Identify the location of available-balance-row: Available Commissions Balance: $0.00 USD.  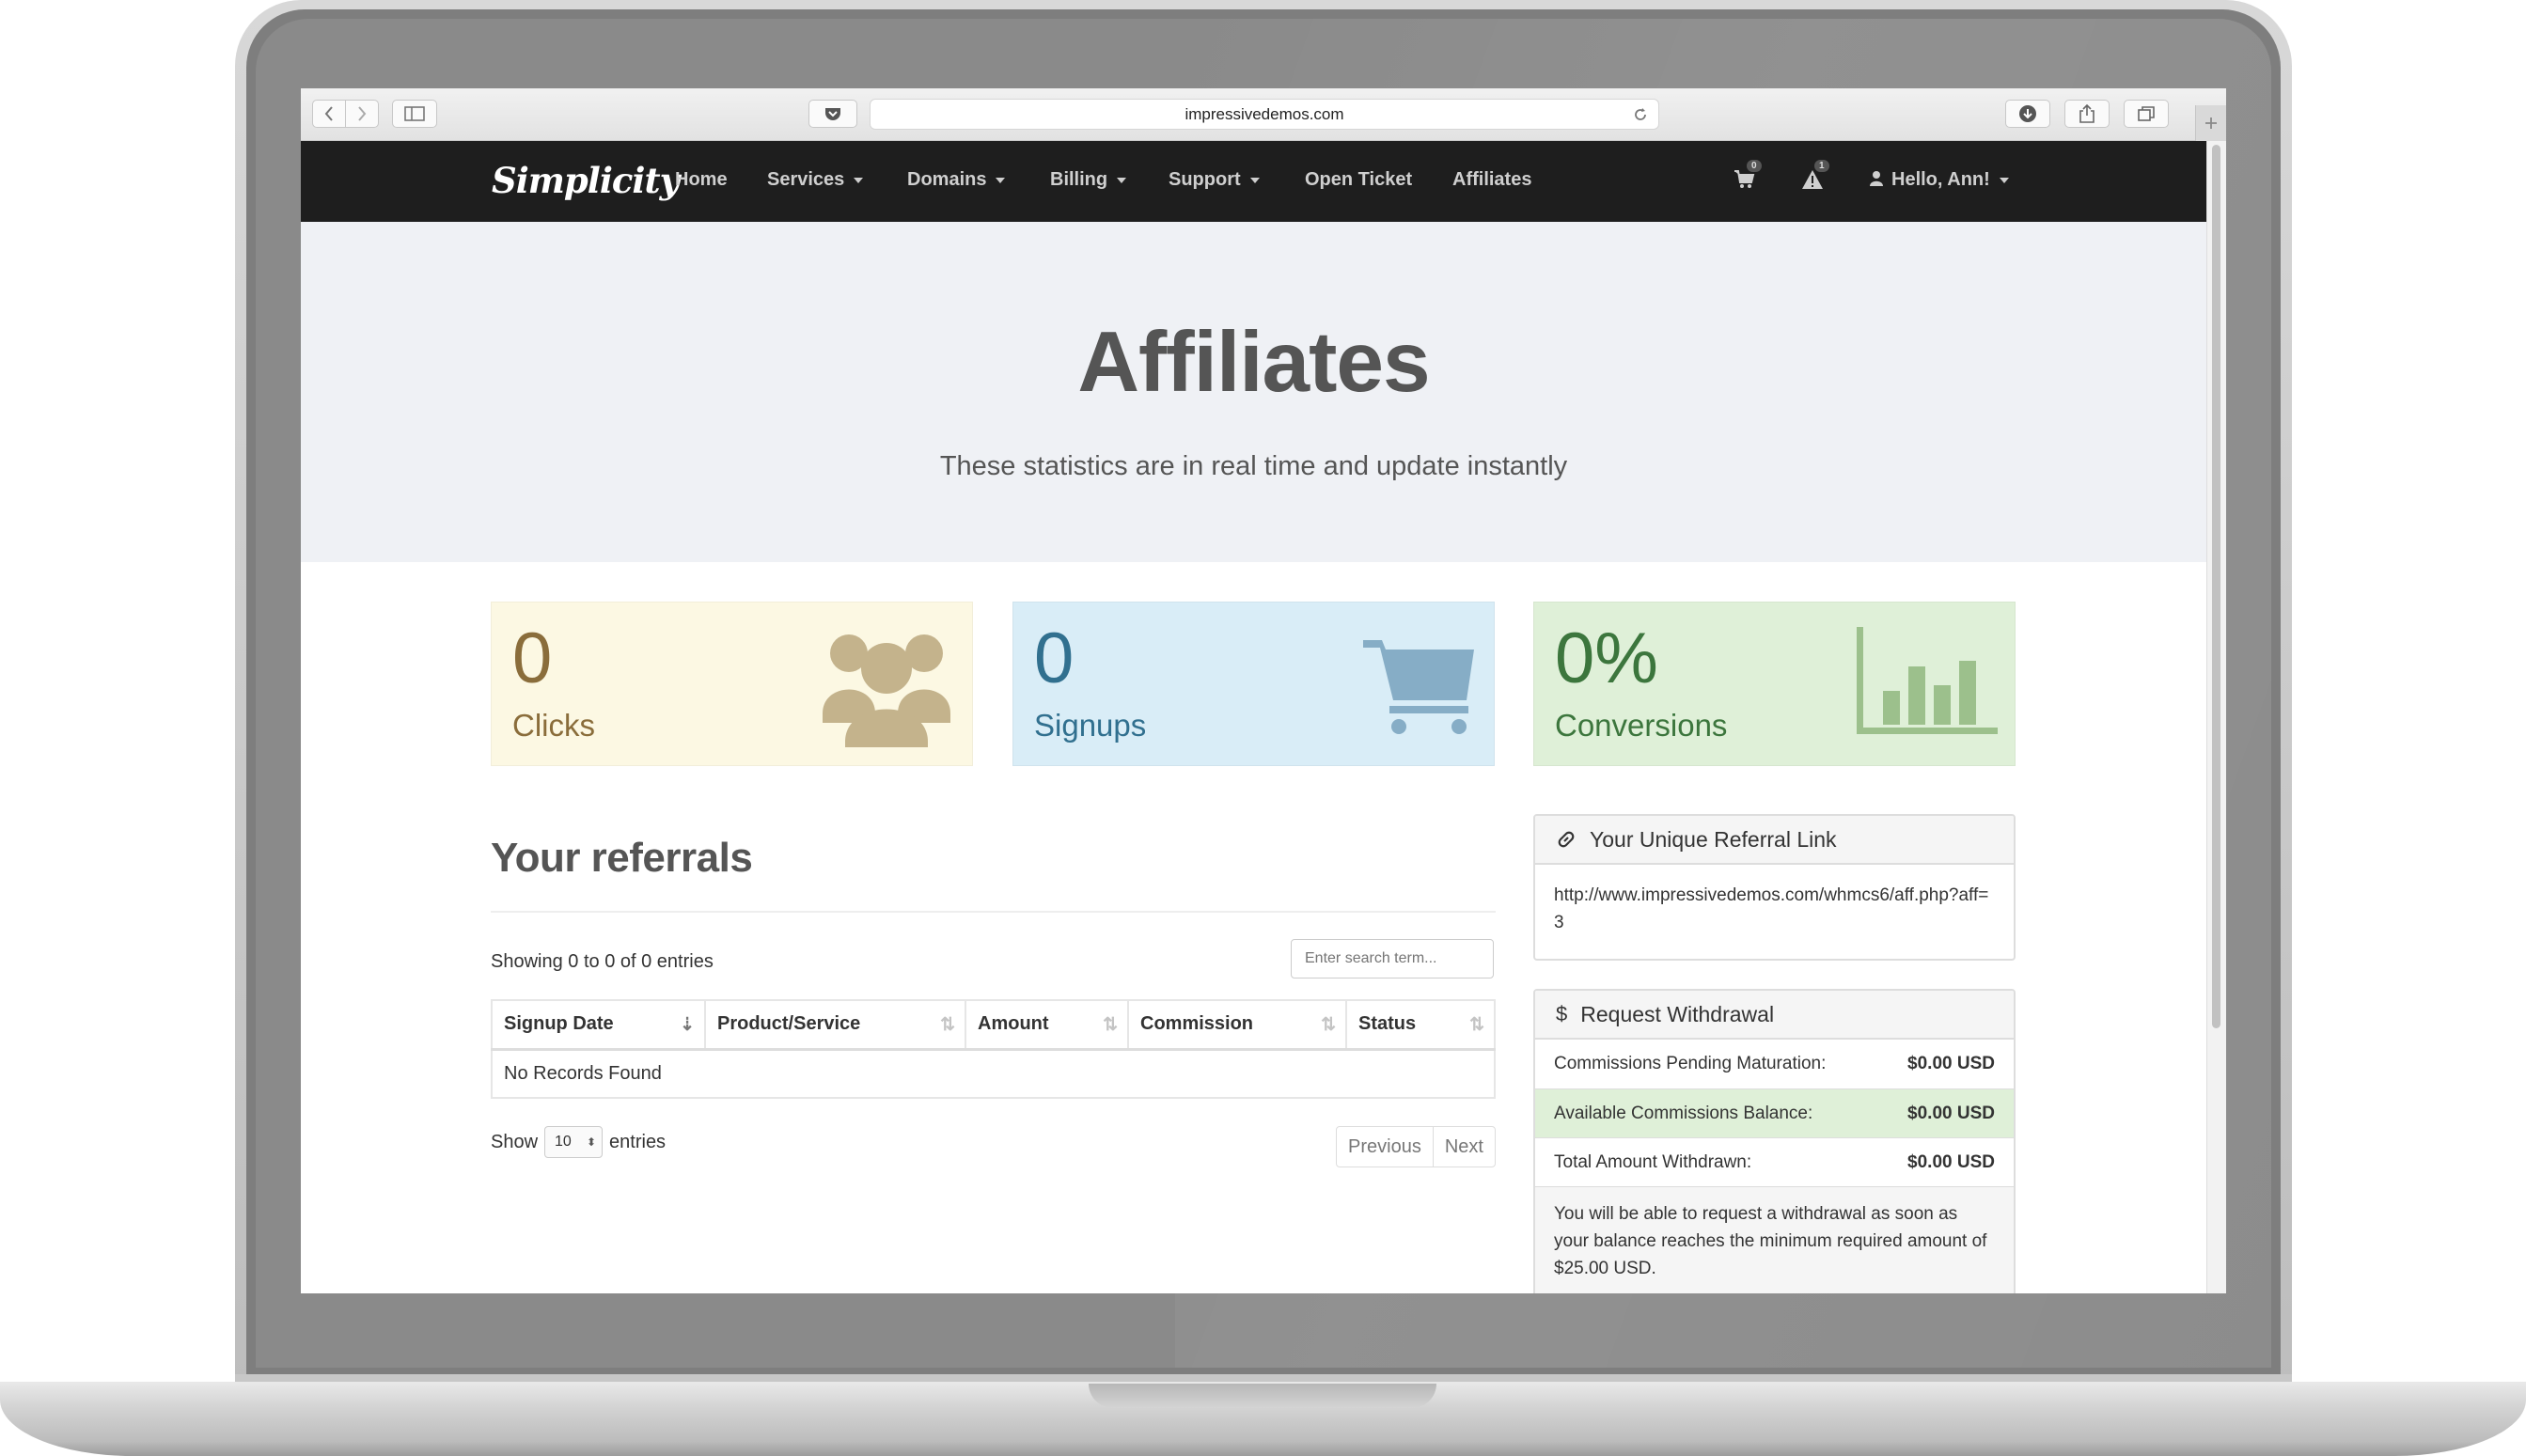
(1774, 1112).